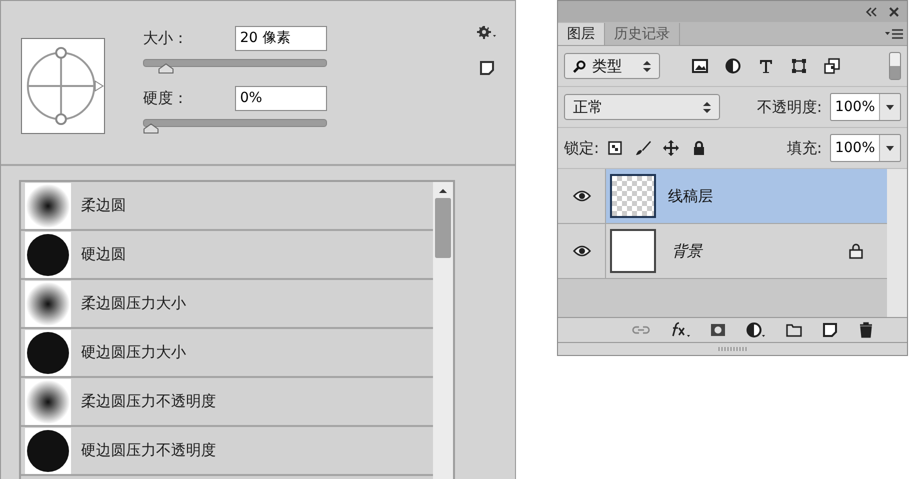 This screenshot has width=910, height=479. I want to click on scrollbar-thumb, so click(443, 228).